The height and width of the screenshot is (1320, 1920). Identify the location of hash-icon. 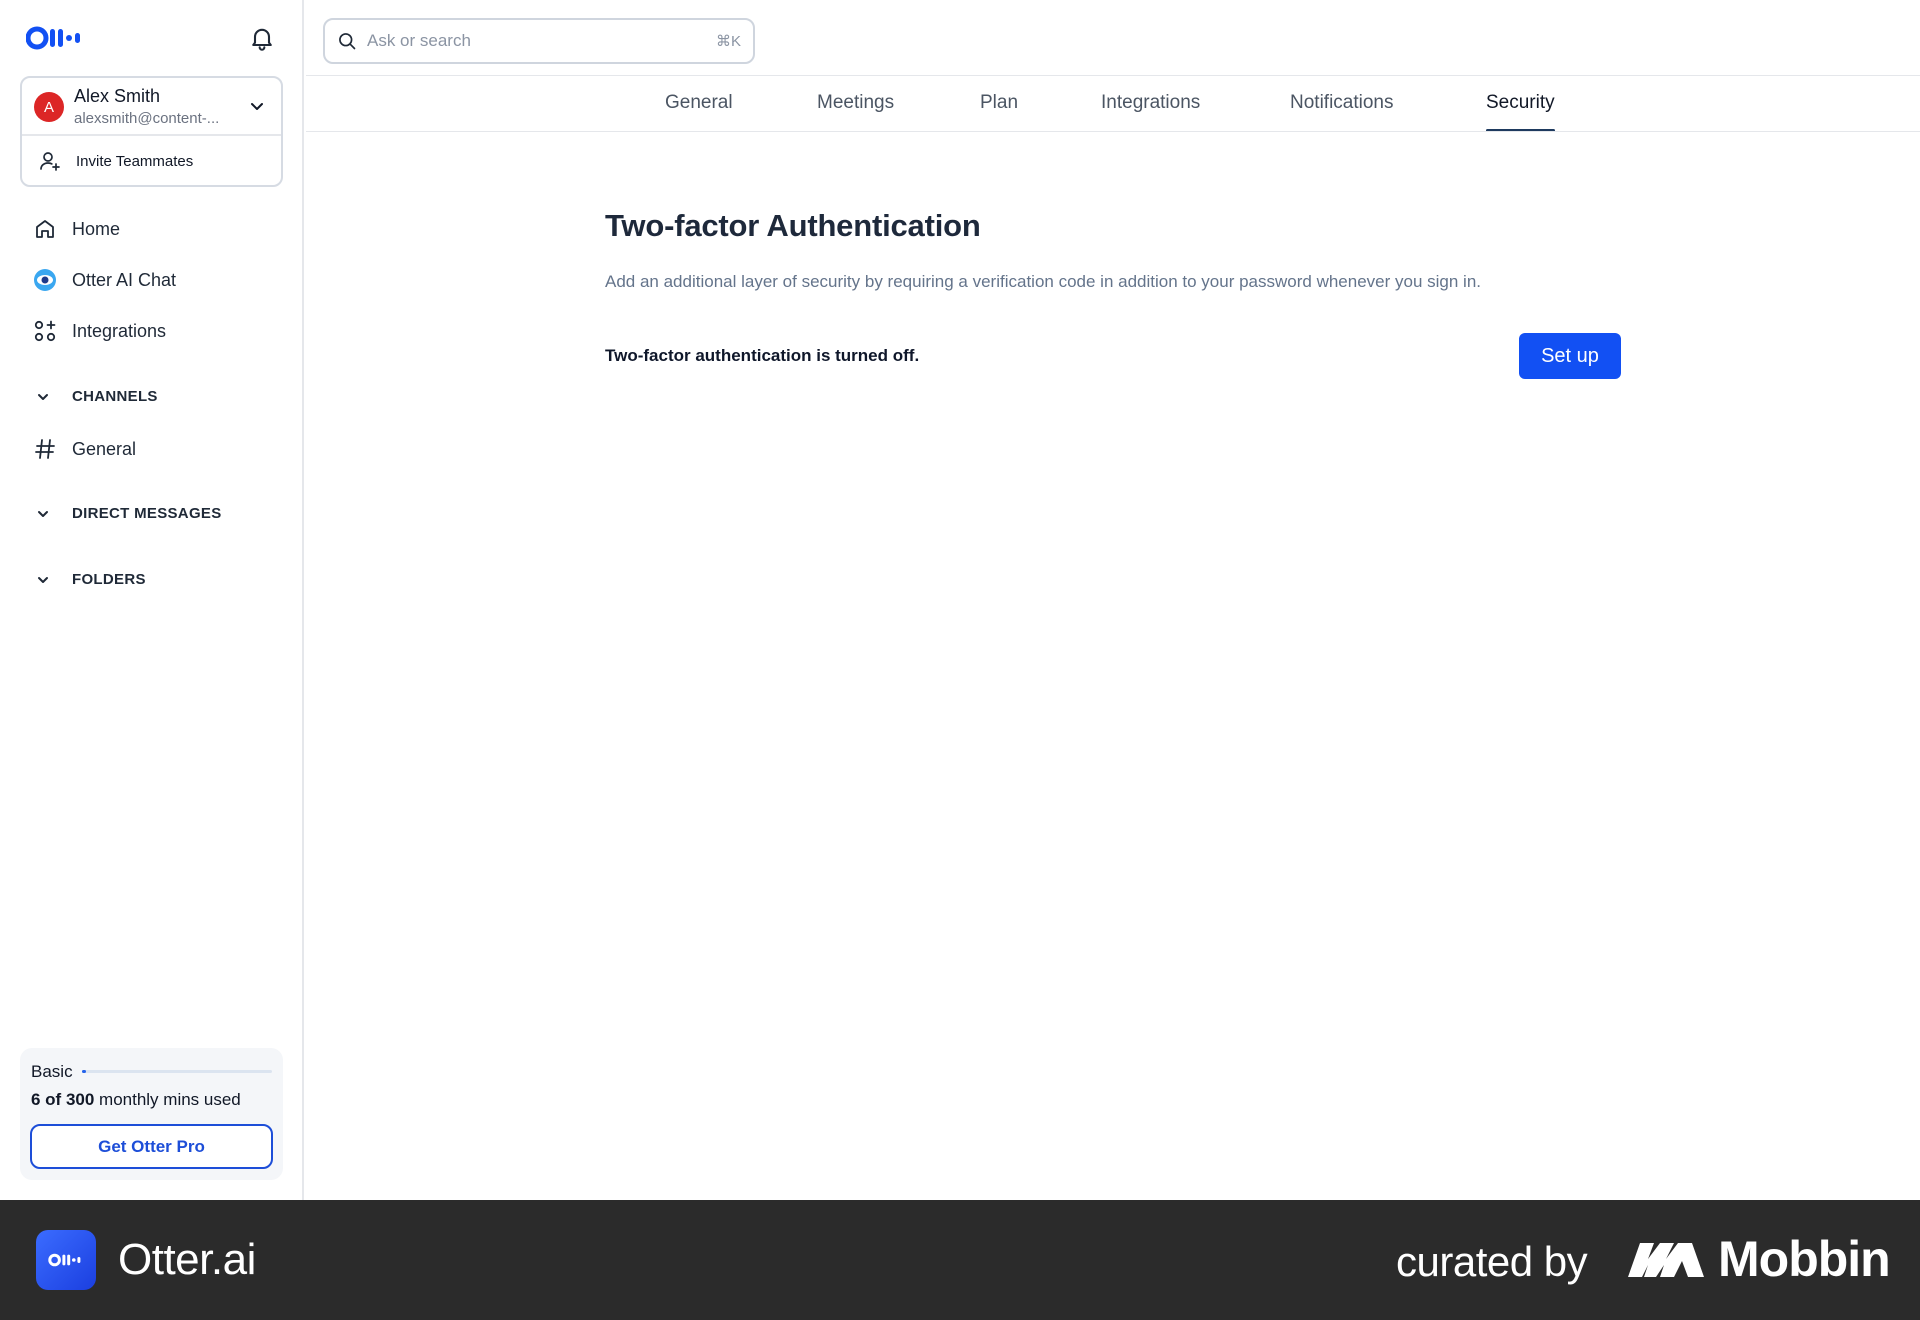
(45, 449).